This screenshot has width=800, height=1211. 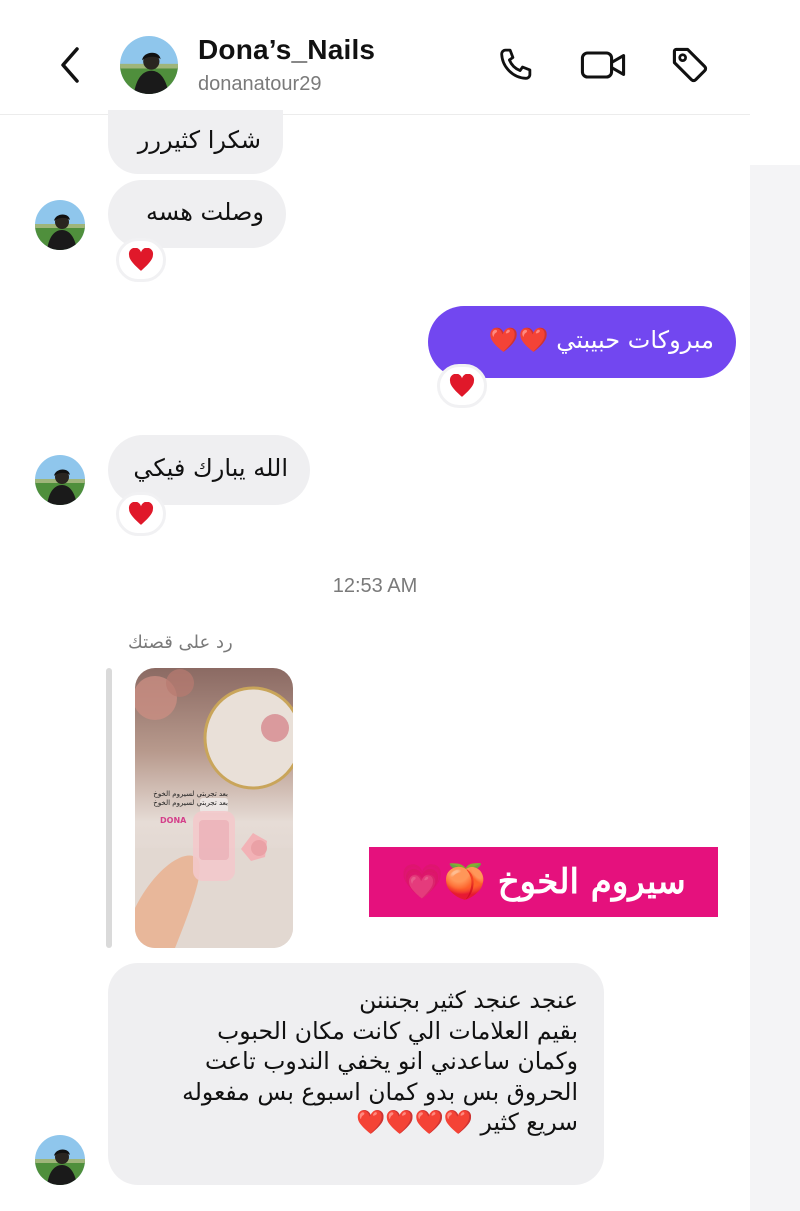 I want to click on sticker-text: سيروم الخوخ 🍑💗, so click(x=543, y=882).